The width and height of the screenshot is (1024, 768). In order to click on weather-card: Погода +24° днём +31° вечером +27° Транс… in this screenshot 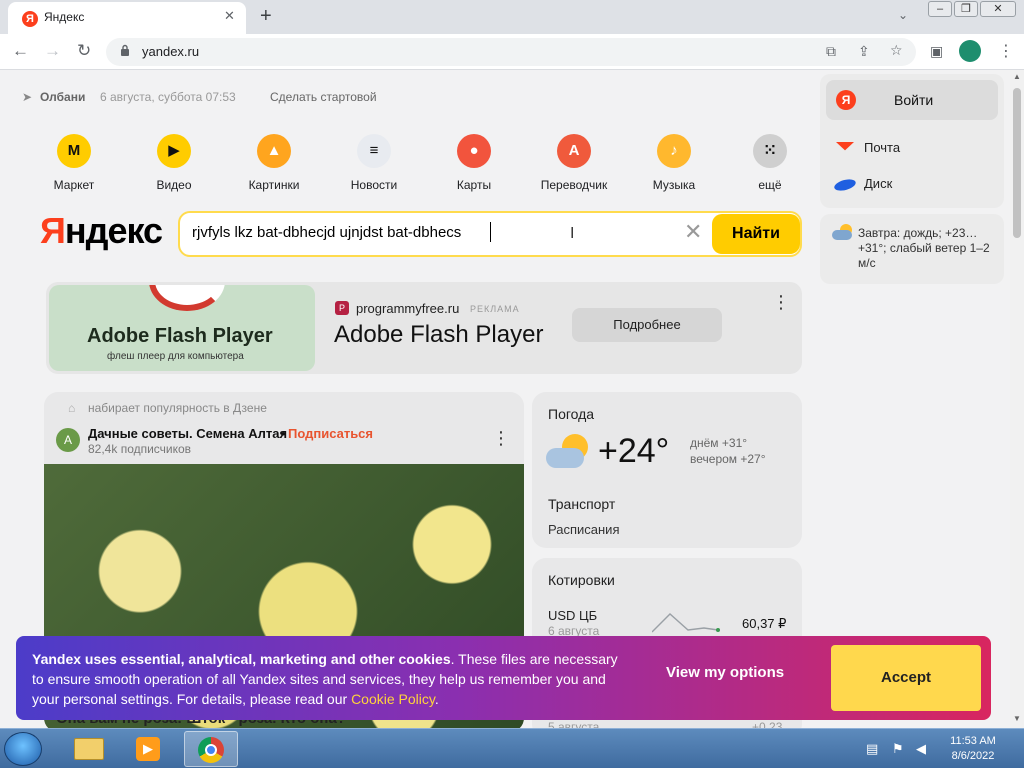, I will do `click(667, 470)`.